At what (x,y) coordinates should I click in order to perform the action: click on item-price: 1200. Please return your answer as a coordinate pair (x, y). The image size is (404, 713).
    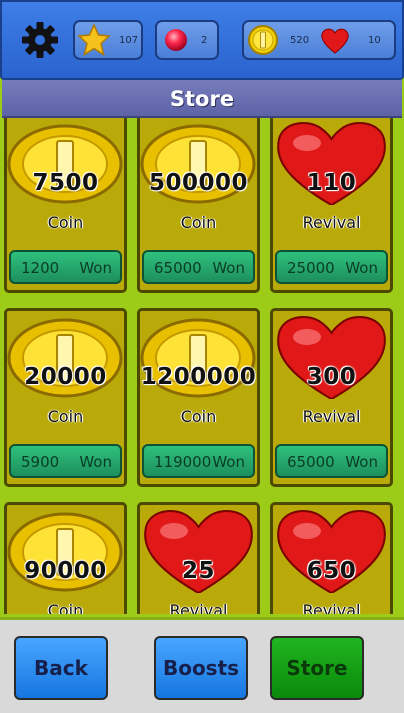
    Looking at the image, I should click on (40, 268).